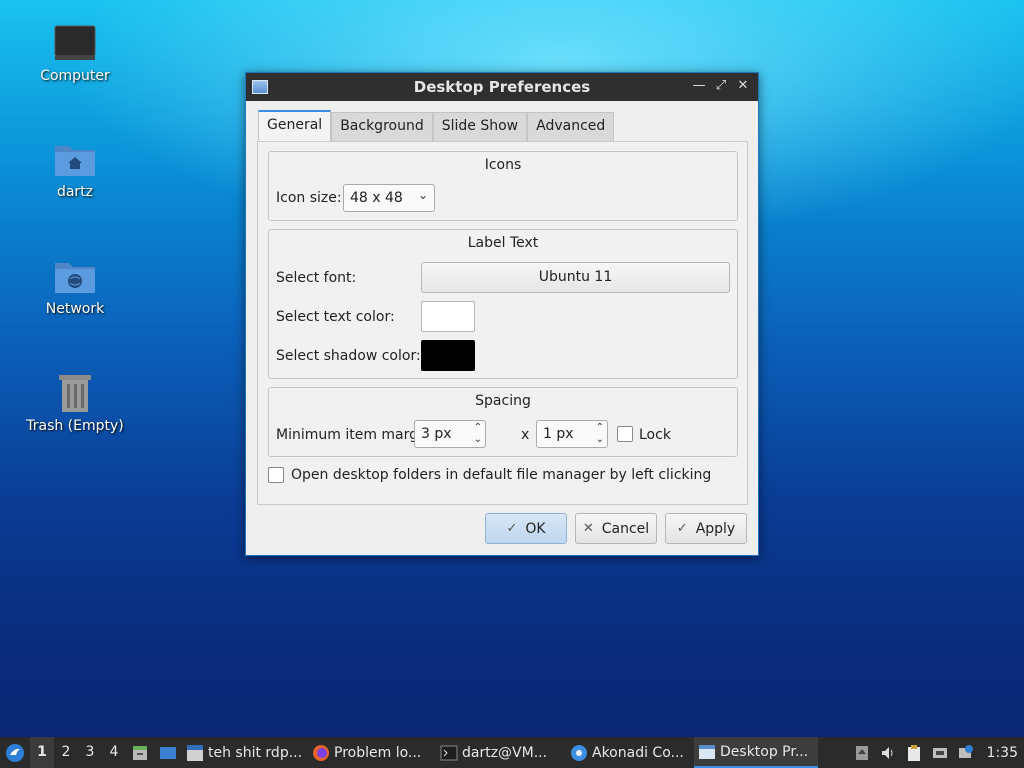 The image size is (1024, 768). Describe the element at coordinates (276, 475) in the screenshot. I see `open-folders-checkbox` at that location.